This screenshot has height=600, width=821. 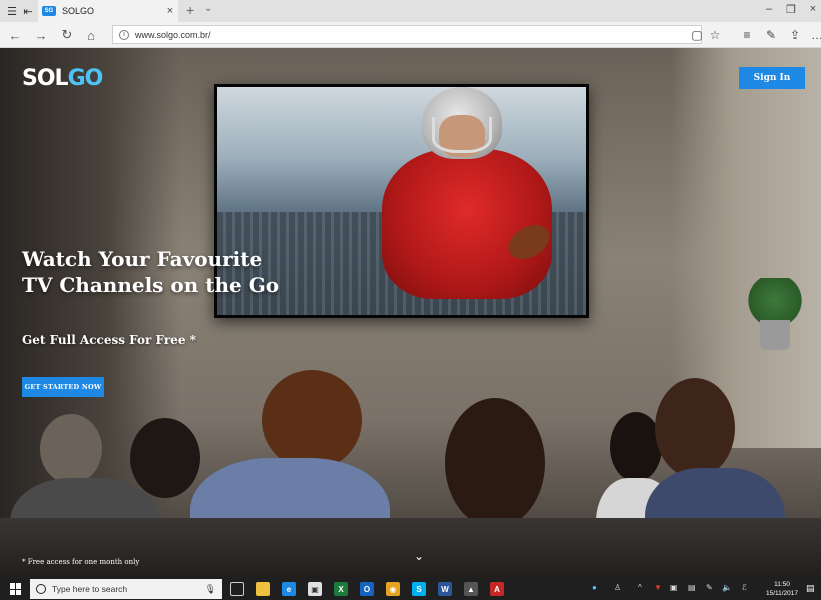 I want to click on system-clock: 11:50 15/11/2017, so click(x=782, y=589).